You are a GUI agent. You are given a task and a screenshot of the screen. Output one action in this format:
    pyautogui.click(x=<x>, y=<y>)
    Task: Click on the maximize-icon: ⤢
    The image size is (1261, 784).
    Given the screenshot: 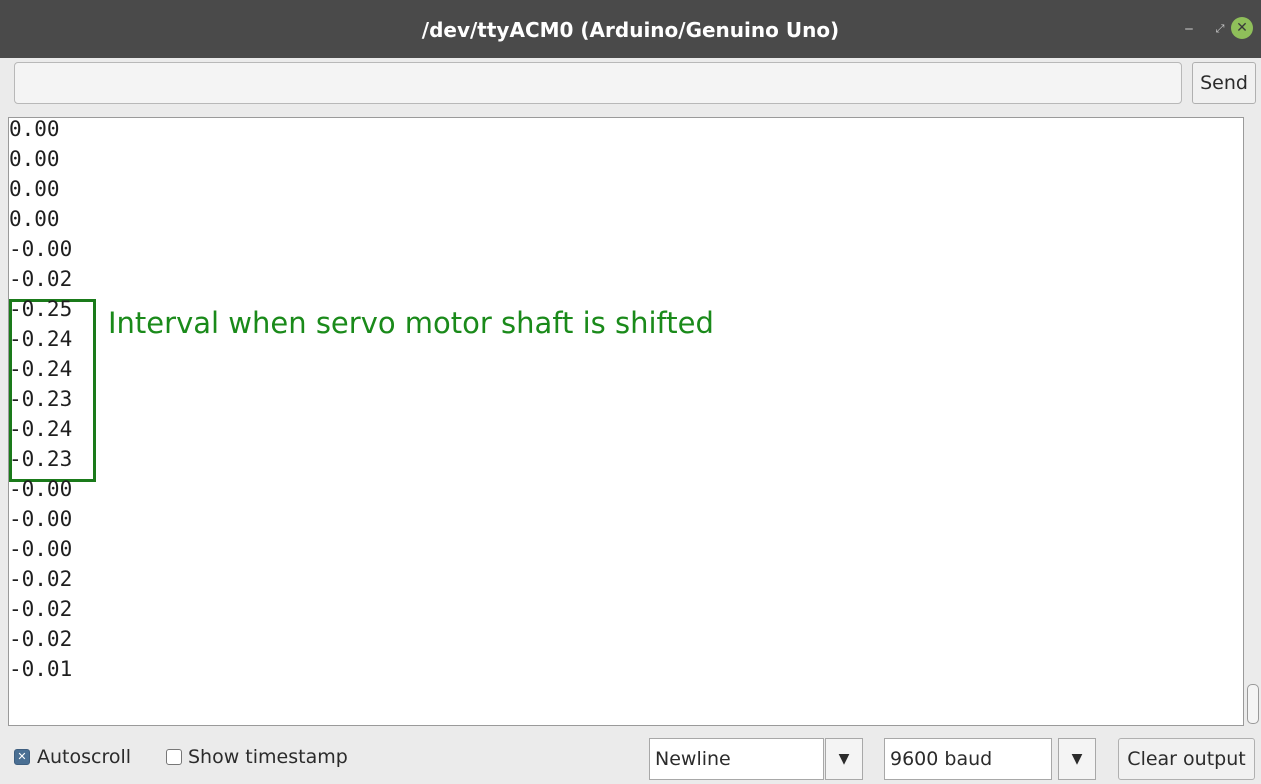 What is the action you would take?
    pyautogui.click(x=1220, y=29)
    